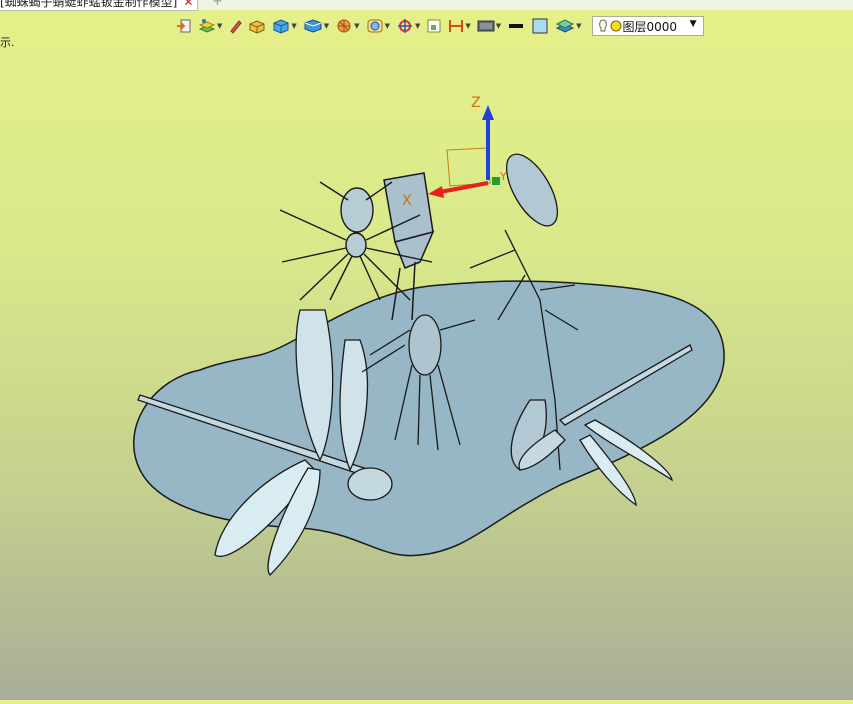  What do you see at coordinates (426, 5) in the screenshot?
I see `document-tab-bar: [蜘蛛蝎子蜻蜓蚱蜢钣金制作模型] ✕ +` at bounding box center [426, 5].